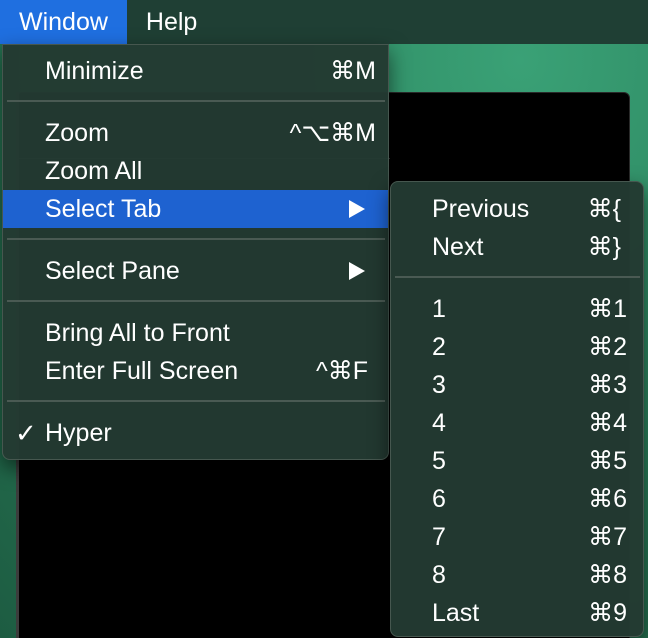  What do you see at coordinates (439, 574) in the screenshot?
I see `menu-item-label: 8` at bounding box center [439, 574].